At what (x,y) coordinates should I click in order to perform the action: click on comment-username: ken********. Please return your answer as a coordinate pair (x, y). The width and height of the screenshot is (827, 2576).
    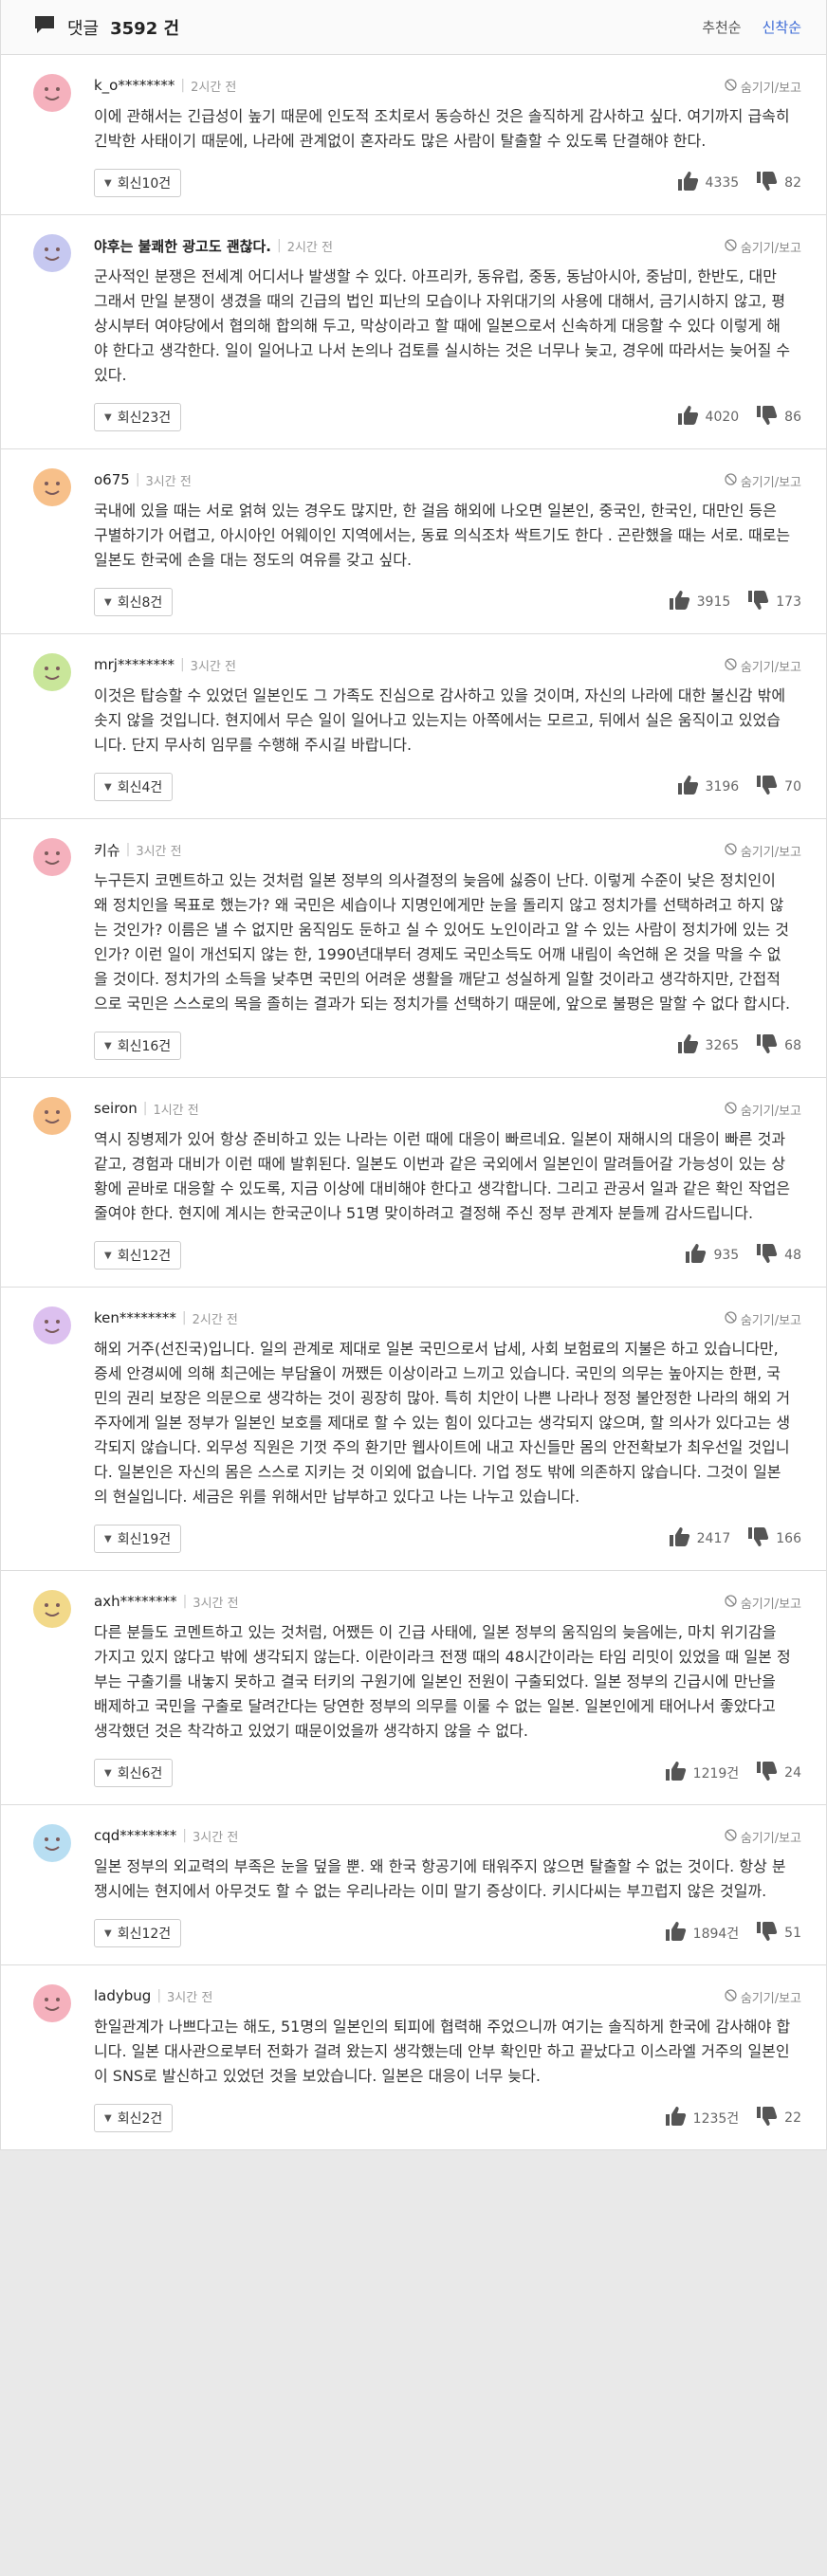
    Looking at the image, I should click on (135, 1317).